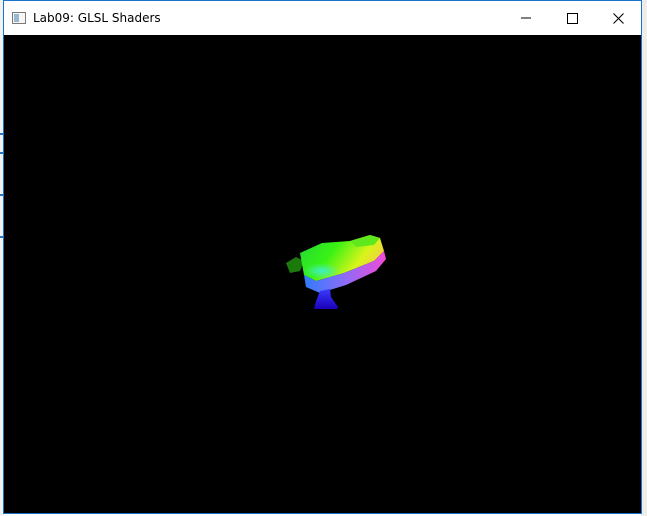 The width and height of the screenshot is (647, 516). I want to click on window-title: Lab09: GLSL Shaders, so click(97, 18).